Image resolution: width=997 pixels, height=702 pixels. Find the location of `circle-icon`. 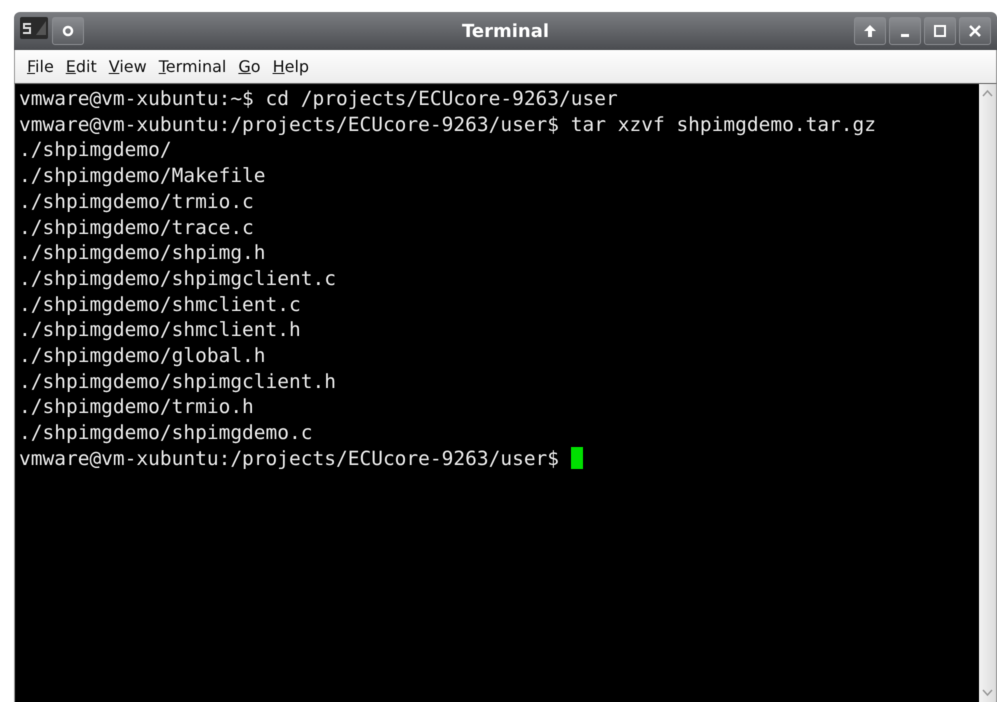

circle-icon is located at coordinates (68, 31).